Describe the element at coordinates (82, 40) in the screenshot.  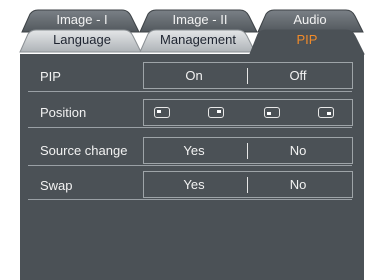
I see `tab-language: Language` at that location.